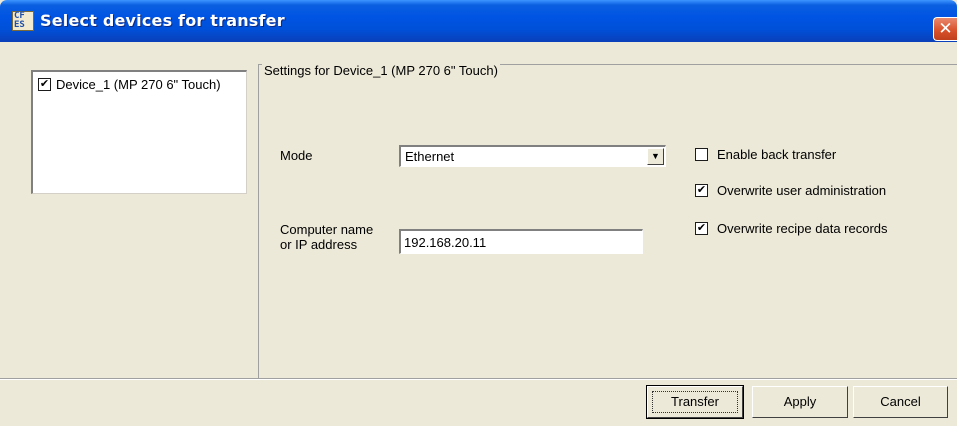 The width and height of the screenshot is (957, 426). I want to click on computer-name-label: Computer name or IP address, so click(326, 237).